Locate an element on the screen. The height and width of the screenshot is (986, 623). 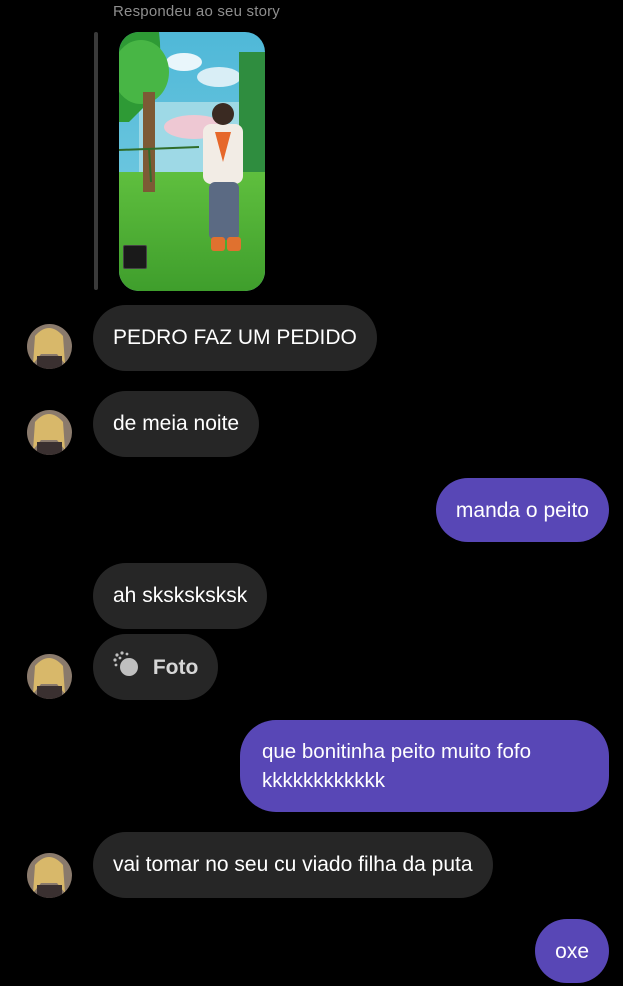
view-once-photo-icon is located at coordinates (127, 665).